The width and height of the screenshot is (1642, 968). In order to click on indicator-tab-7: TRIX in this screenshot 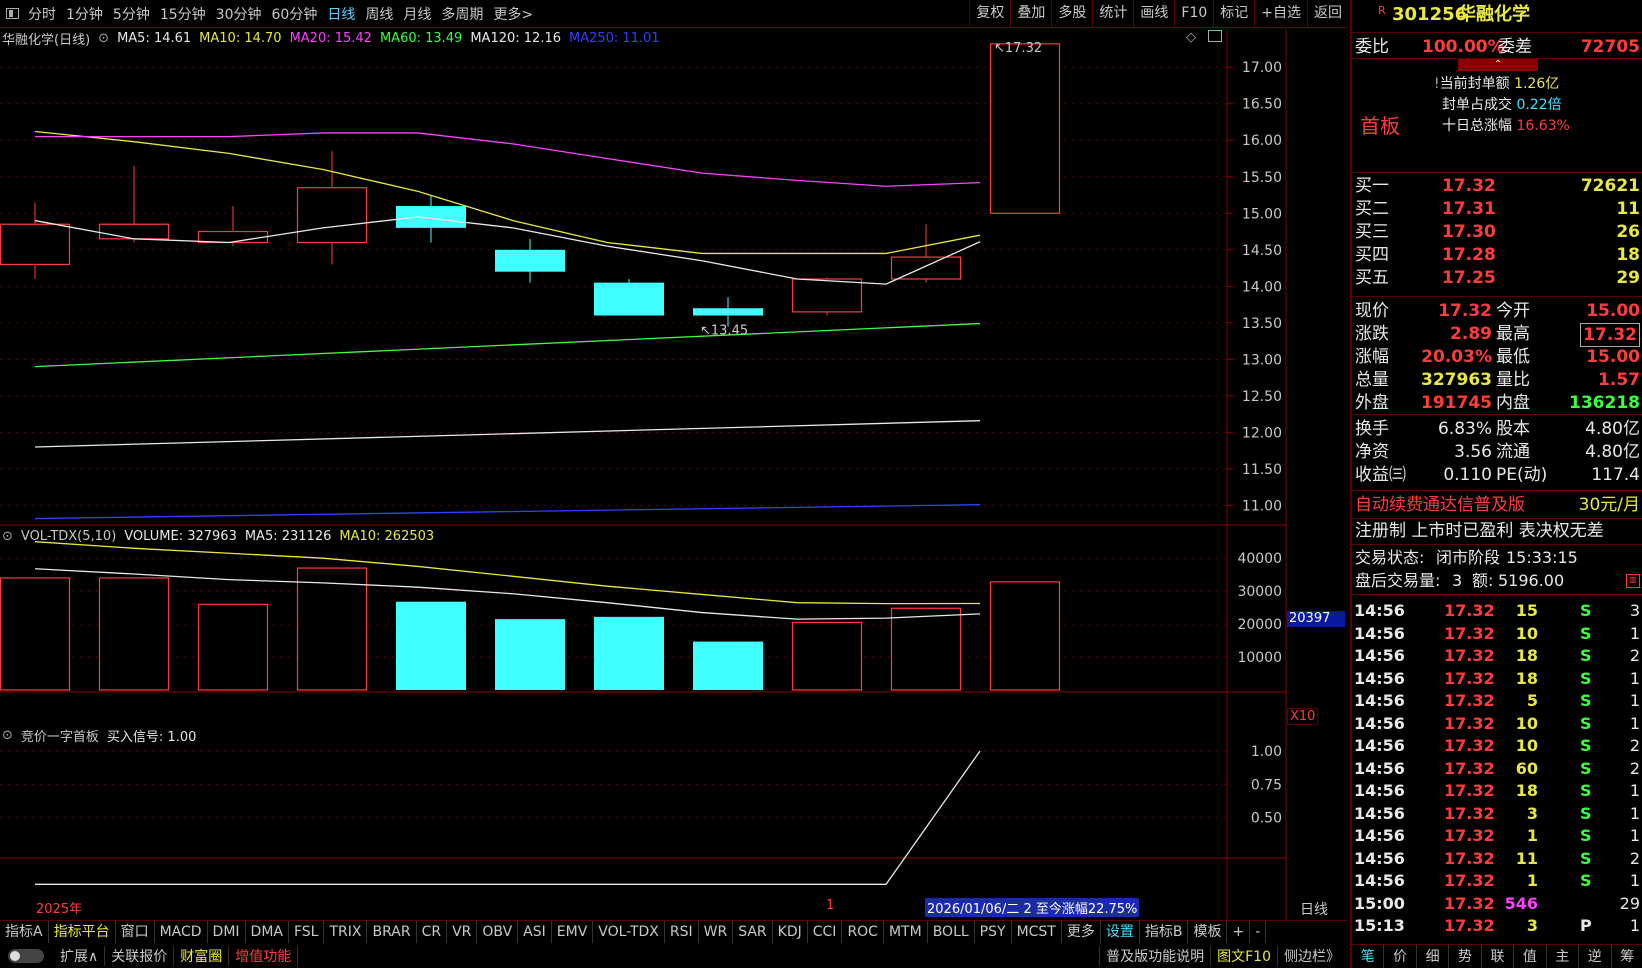, I will do `click(346, 931)`.